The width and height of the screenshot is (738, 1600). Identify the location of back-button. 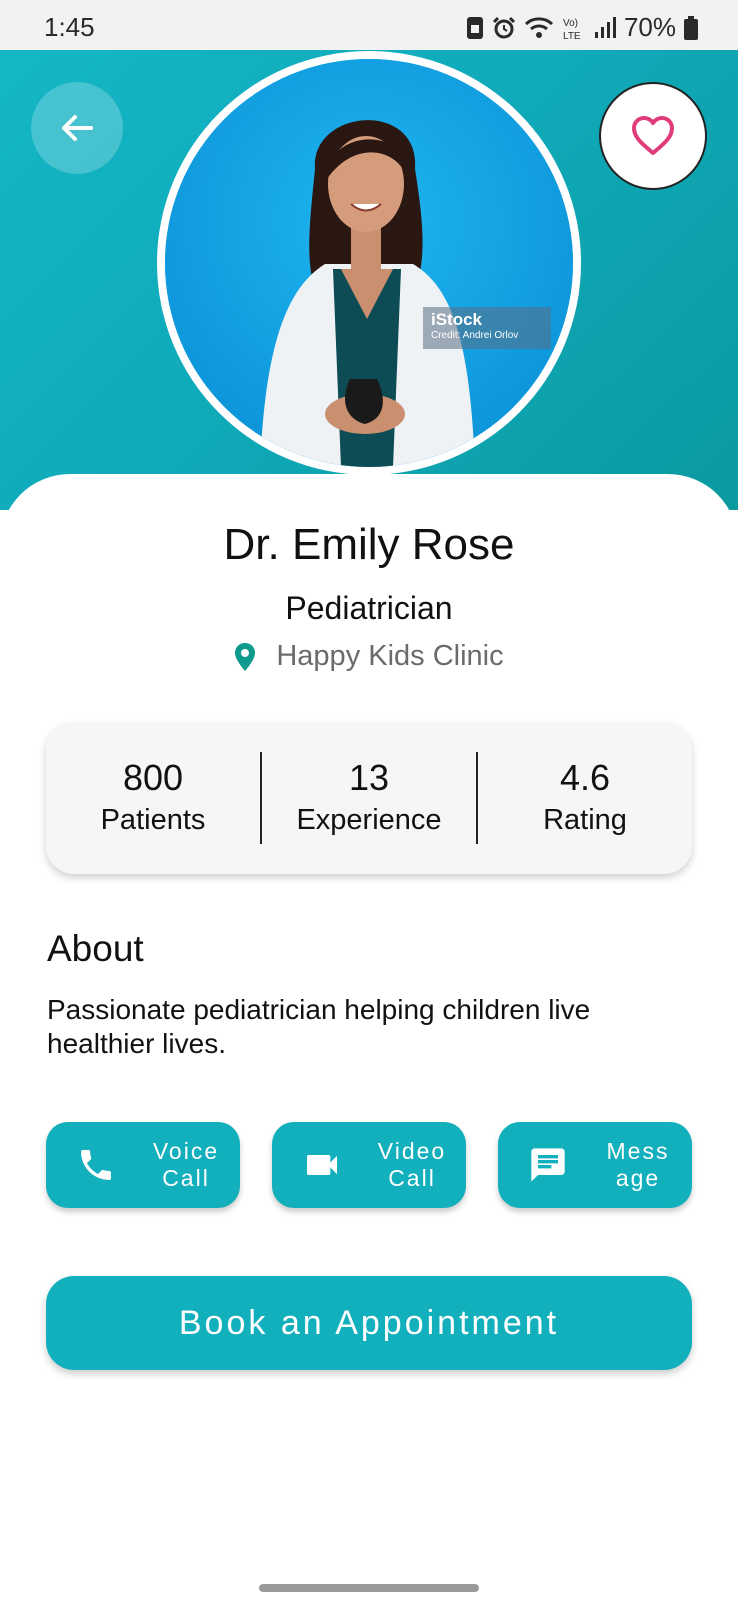
(77, 128).